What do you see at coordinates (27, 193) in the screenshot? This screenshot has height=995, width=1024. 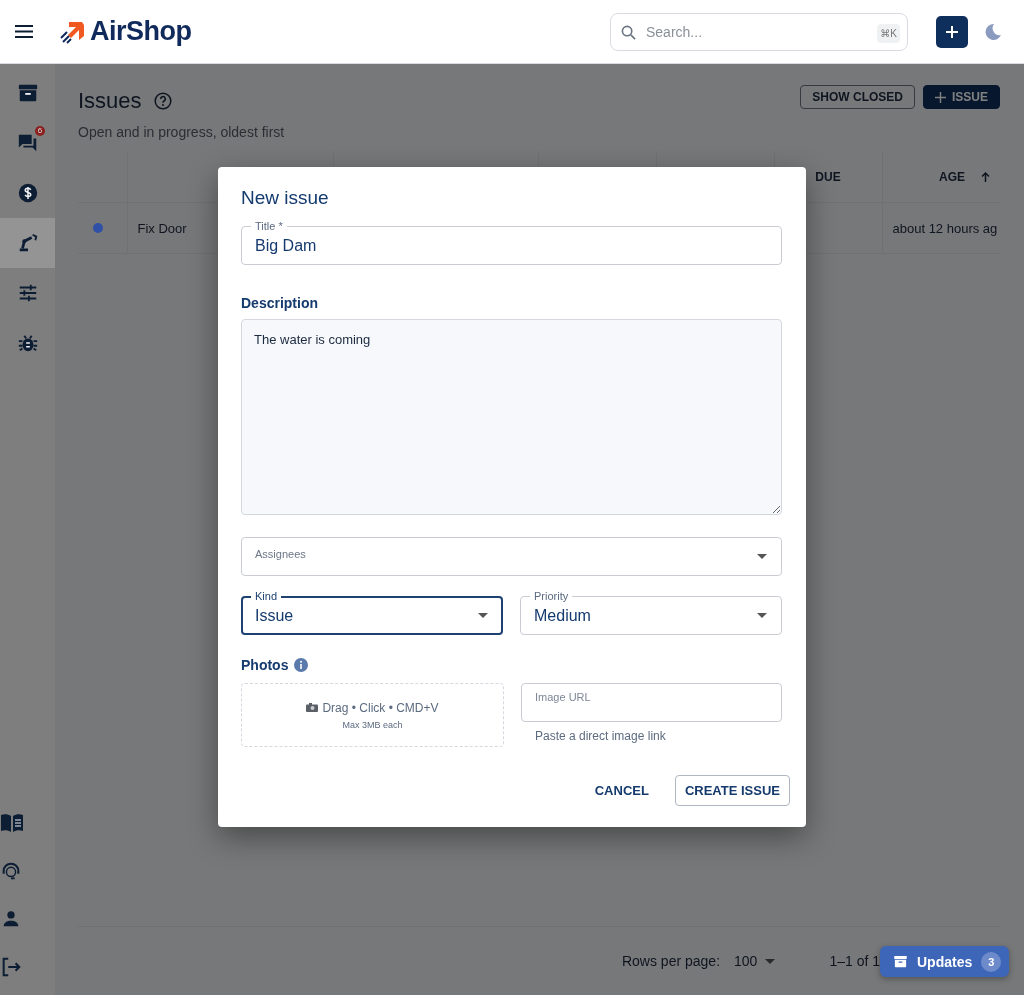 I see `dollar-icon` at bounding box center [27, 193].